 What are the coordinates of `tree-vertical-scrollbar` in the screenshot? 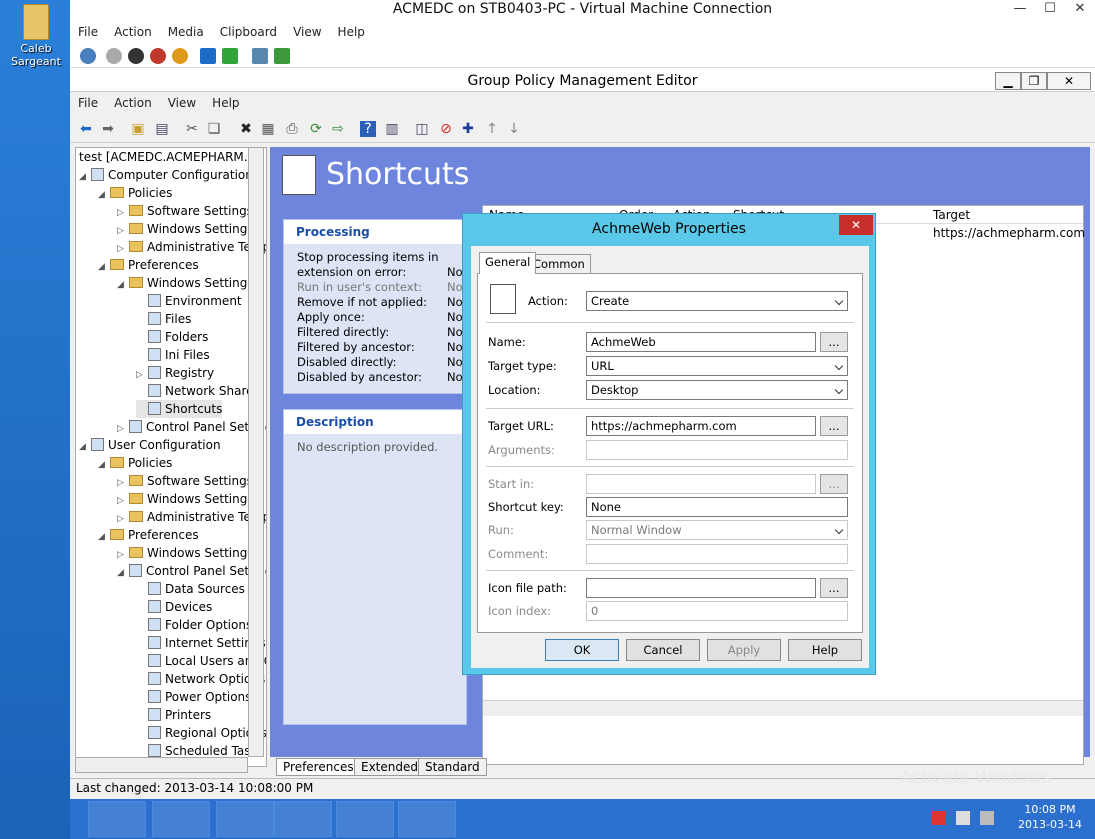 It's located at (256, 452).